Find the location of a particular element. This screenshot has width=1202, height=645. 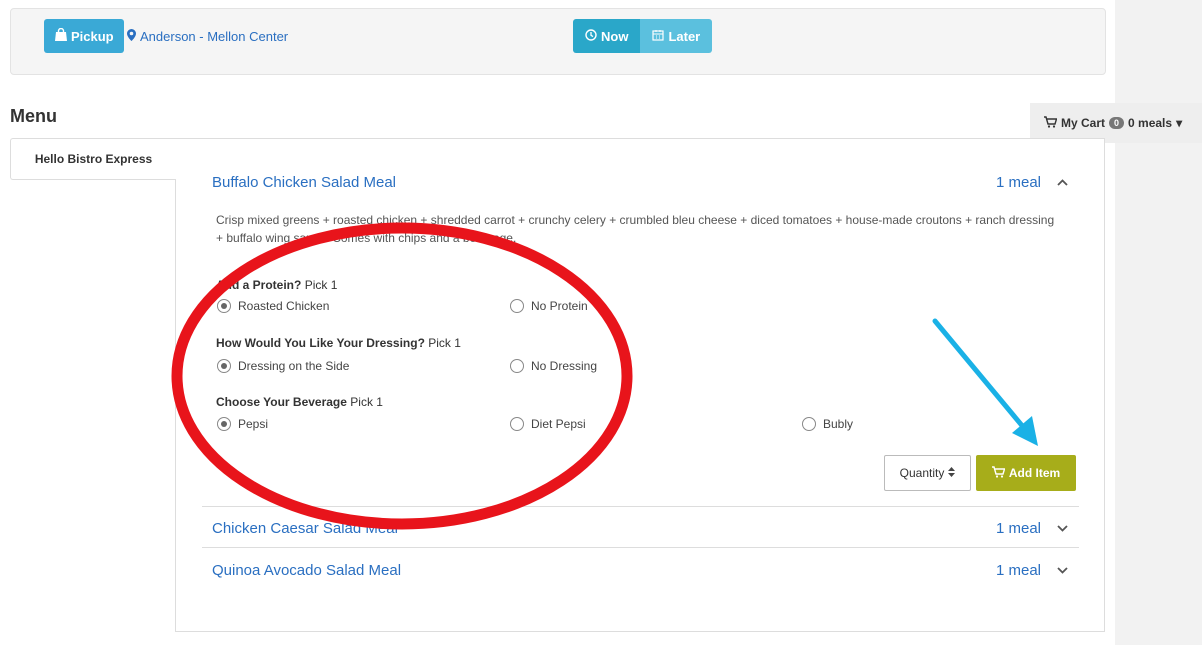

cart-count-badge: 0 is located at coordinates (1117, 123).